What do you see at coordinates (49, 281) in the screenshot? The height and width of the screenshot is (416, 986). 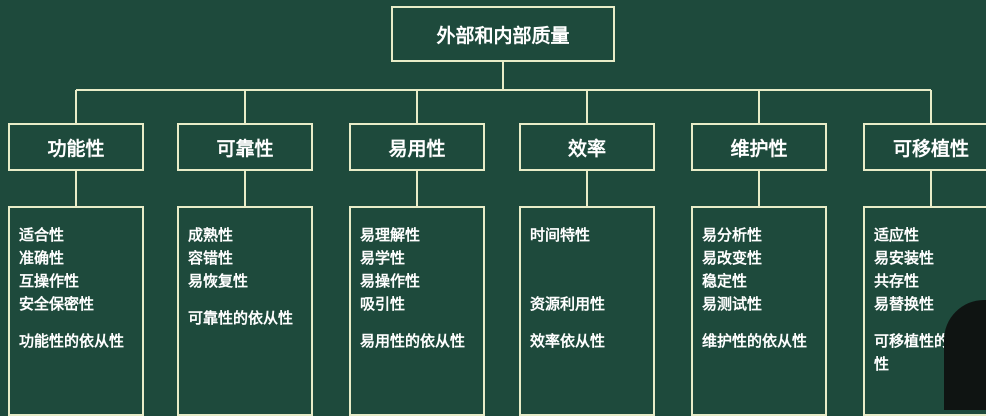 I see `detail-item: 互操作性` at bounding box center [49, 281].